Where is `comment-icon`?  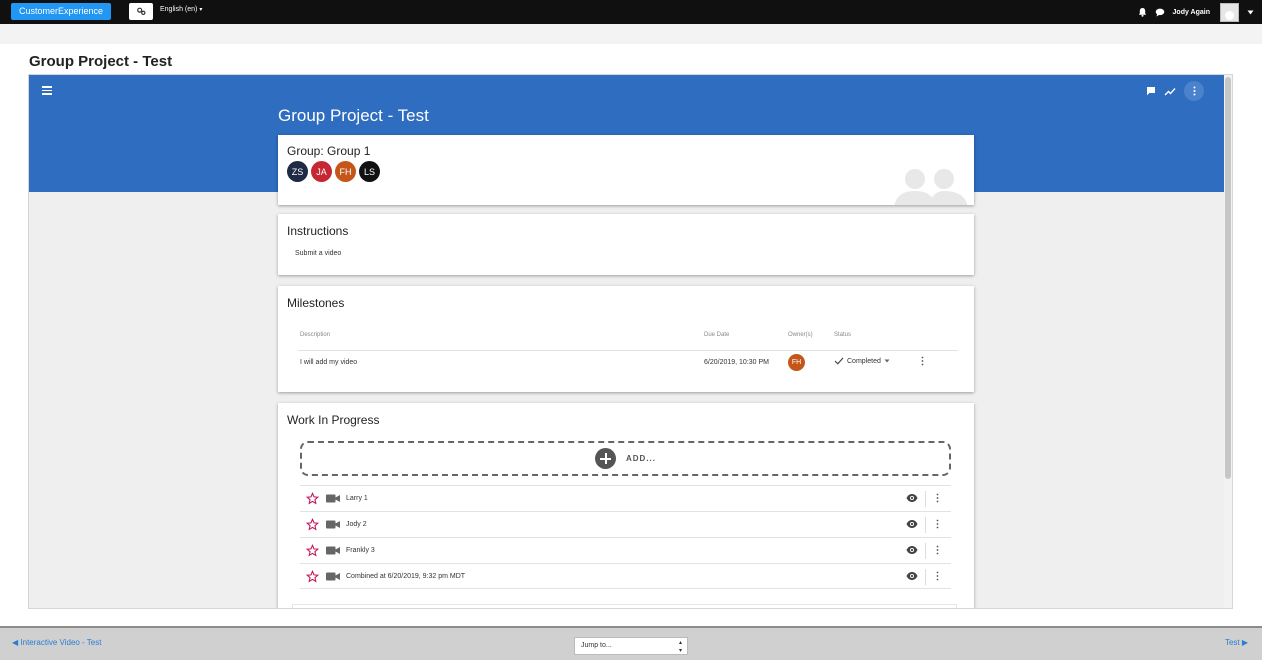 comment-icon is located at coordinates (1151, 91).